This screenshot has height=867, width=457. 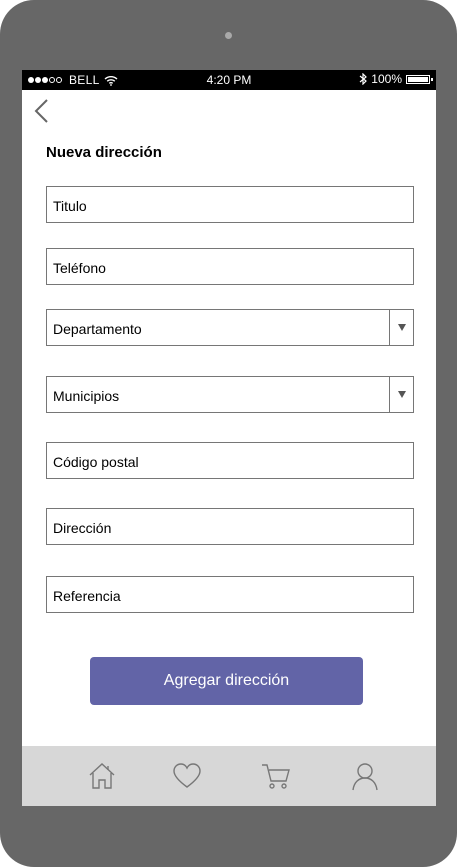 What do you see at coordinates (276, 776) in the screenshot?
I see `cart-icon` at bounding box center [276, 776].